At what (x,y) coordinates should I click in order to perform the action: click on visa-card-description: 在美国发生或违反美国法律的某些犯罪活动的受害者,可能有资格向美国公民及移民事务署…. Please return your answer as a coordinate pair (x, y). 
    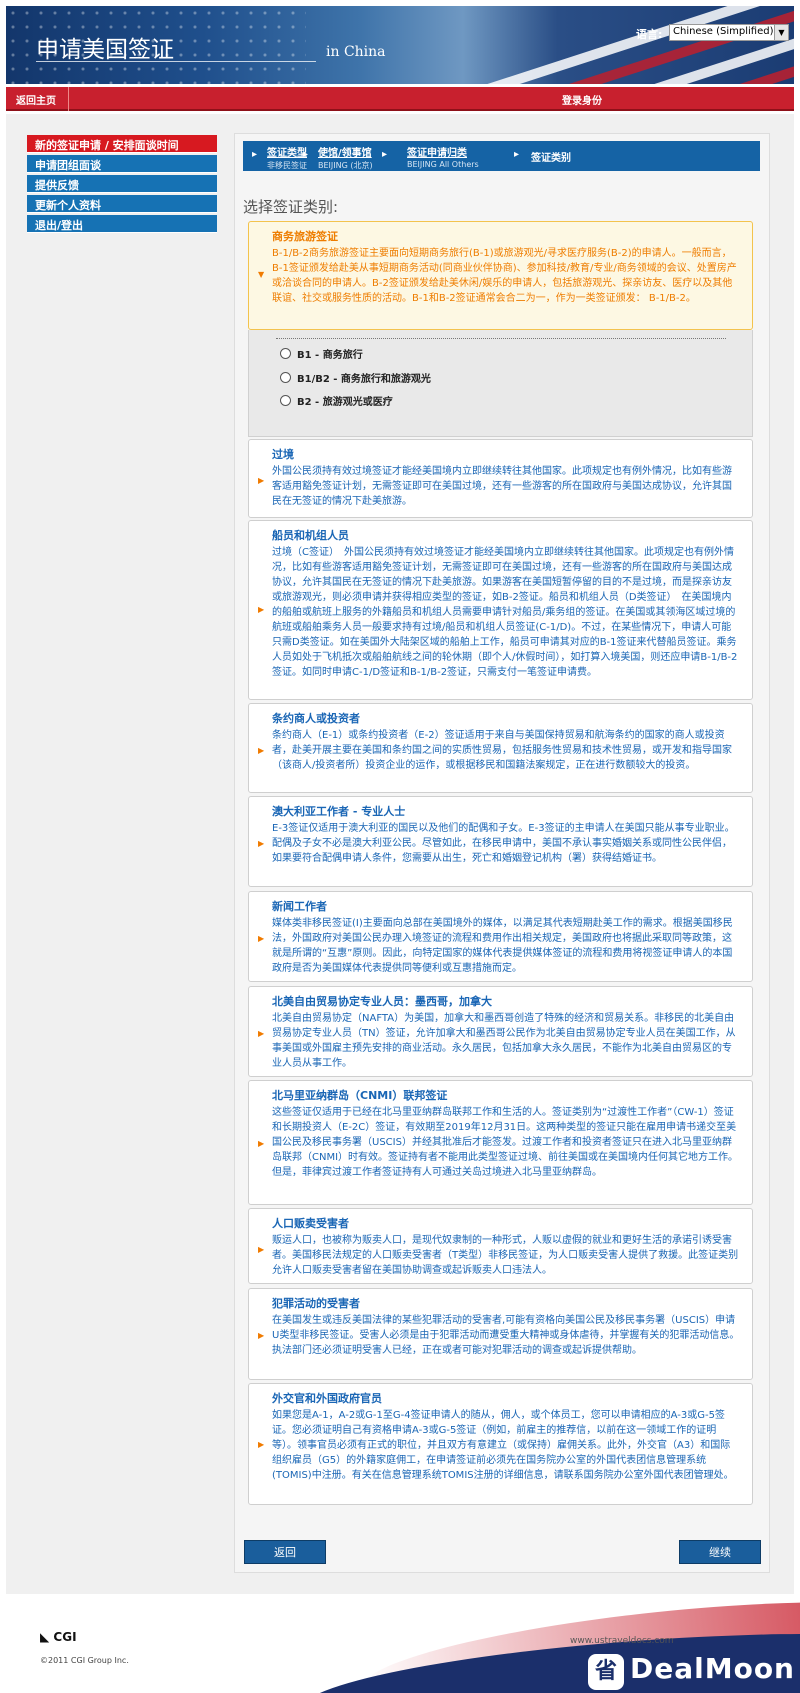
    Looking at the image, I should click on (506, 1335).